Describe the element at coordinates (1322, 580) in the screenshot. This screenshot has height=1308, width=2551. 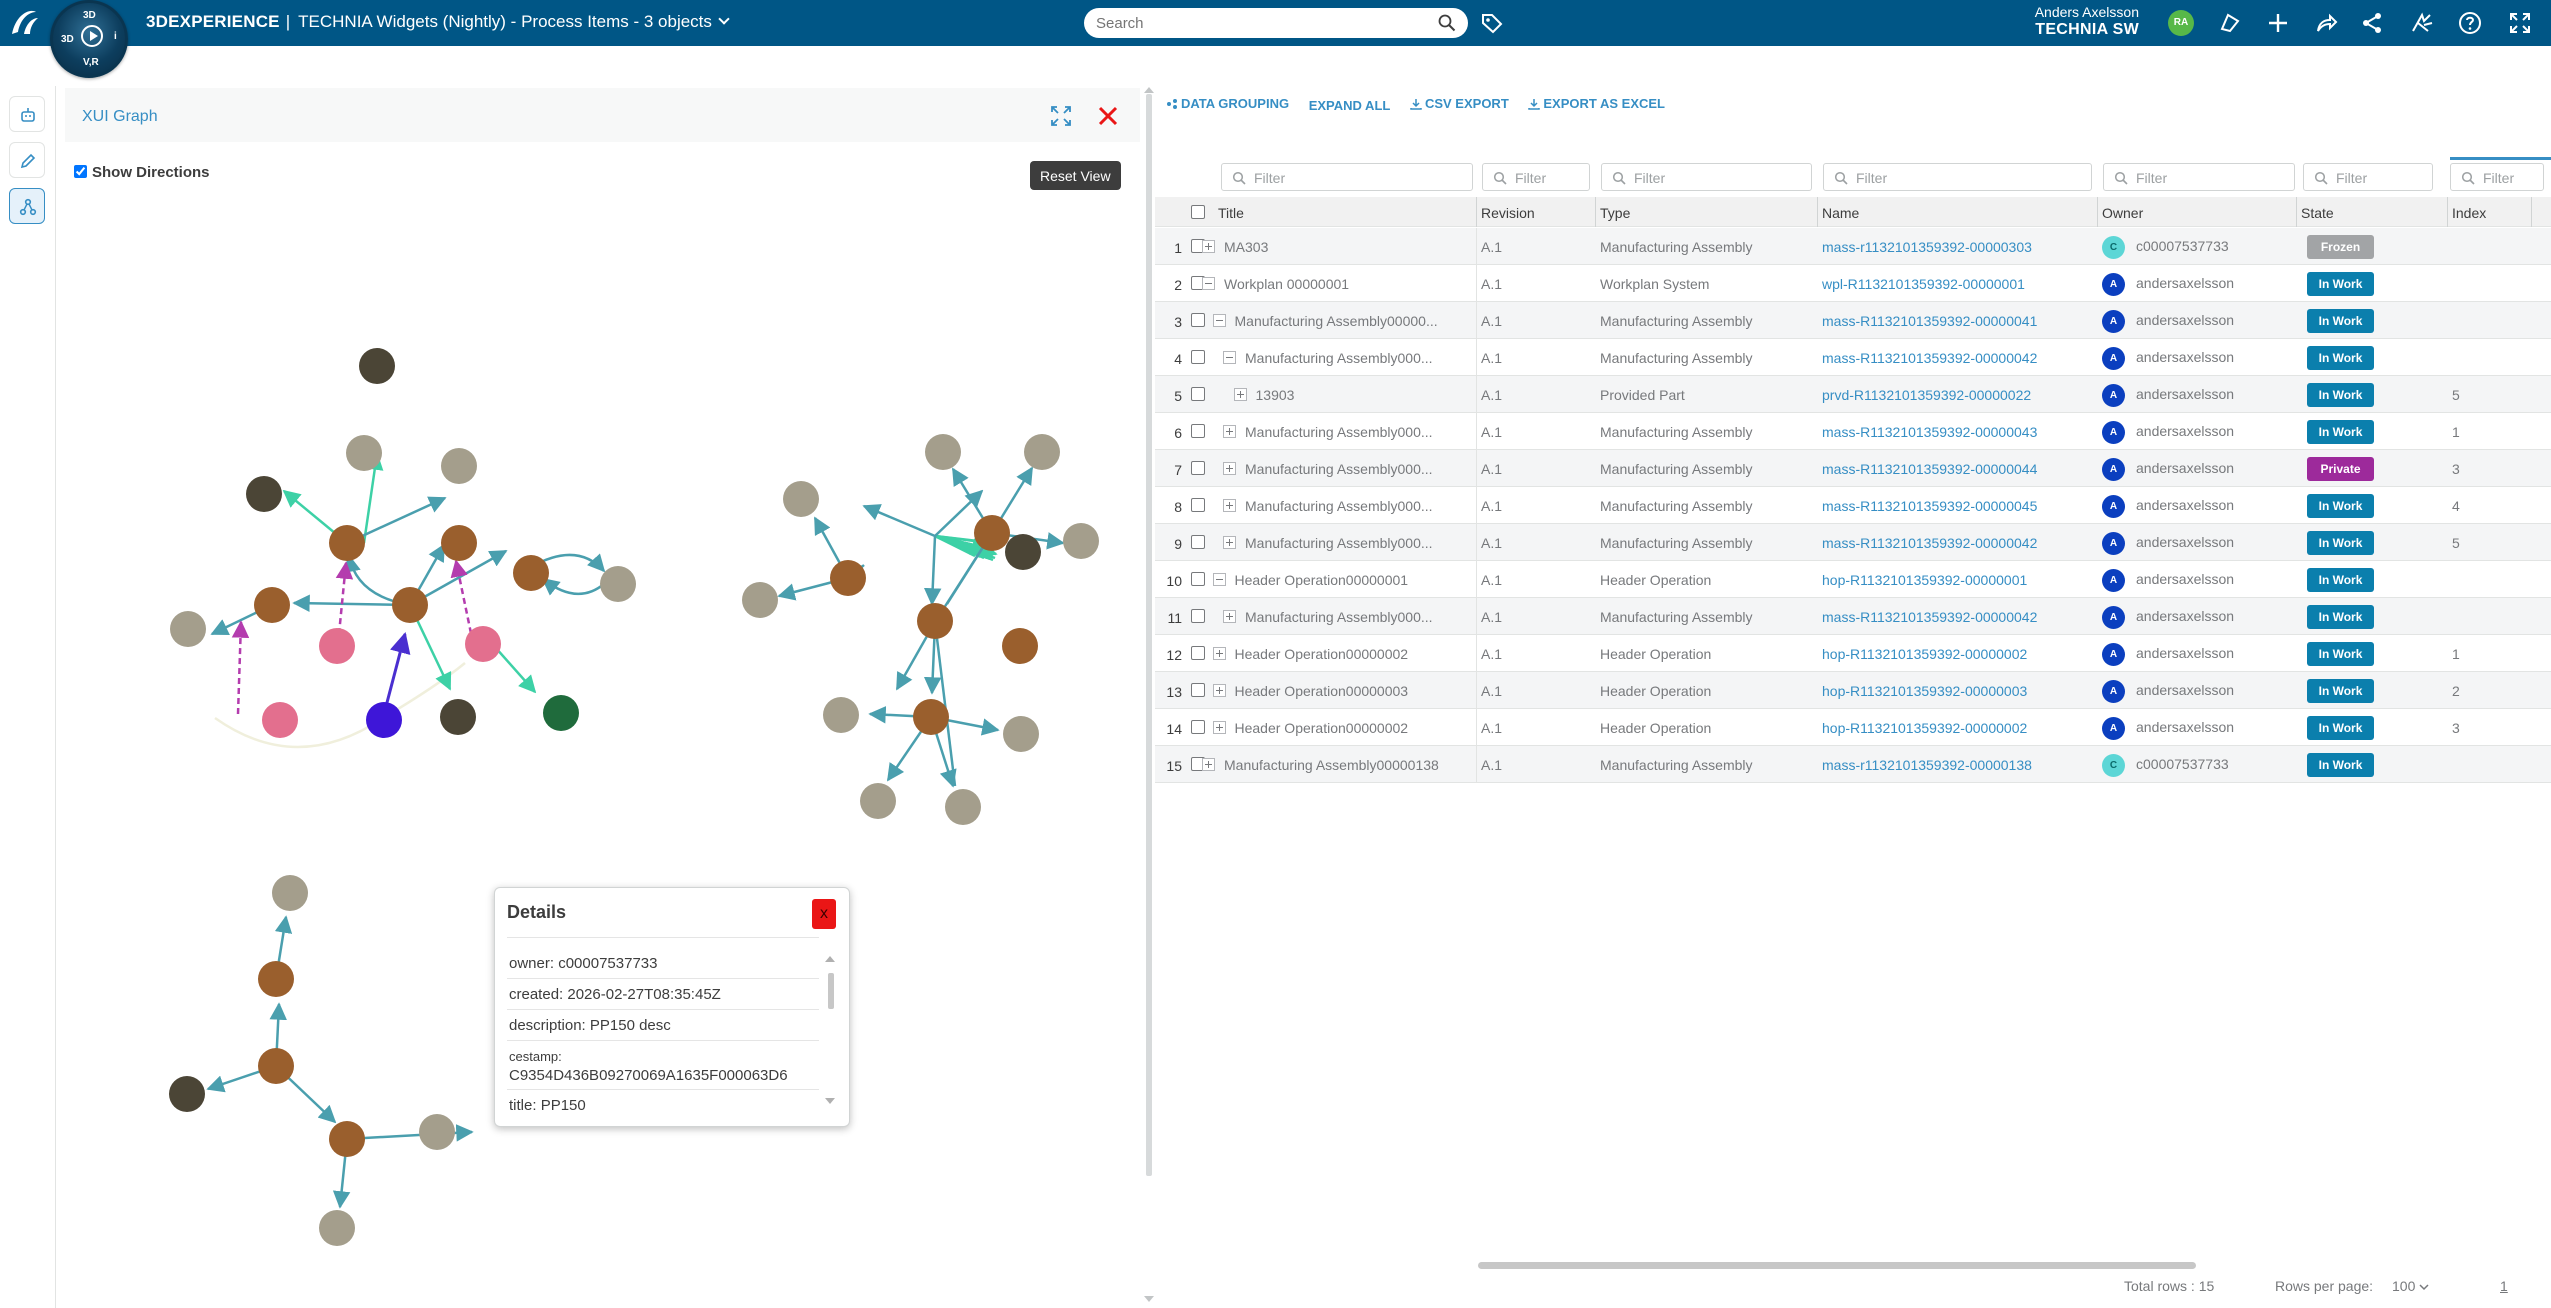
I see `cell-title: Header Operation00000001` at that location.